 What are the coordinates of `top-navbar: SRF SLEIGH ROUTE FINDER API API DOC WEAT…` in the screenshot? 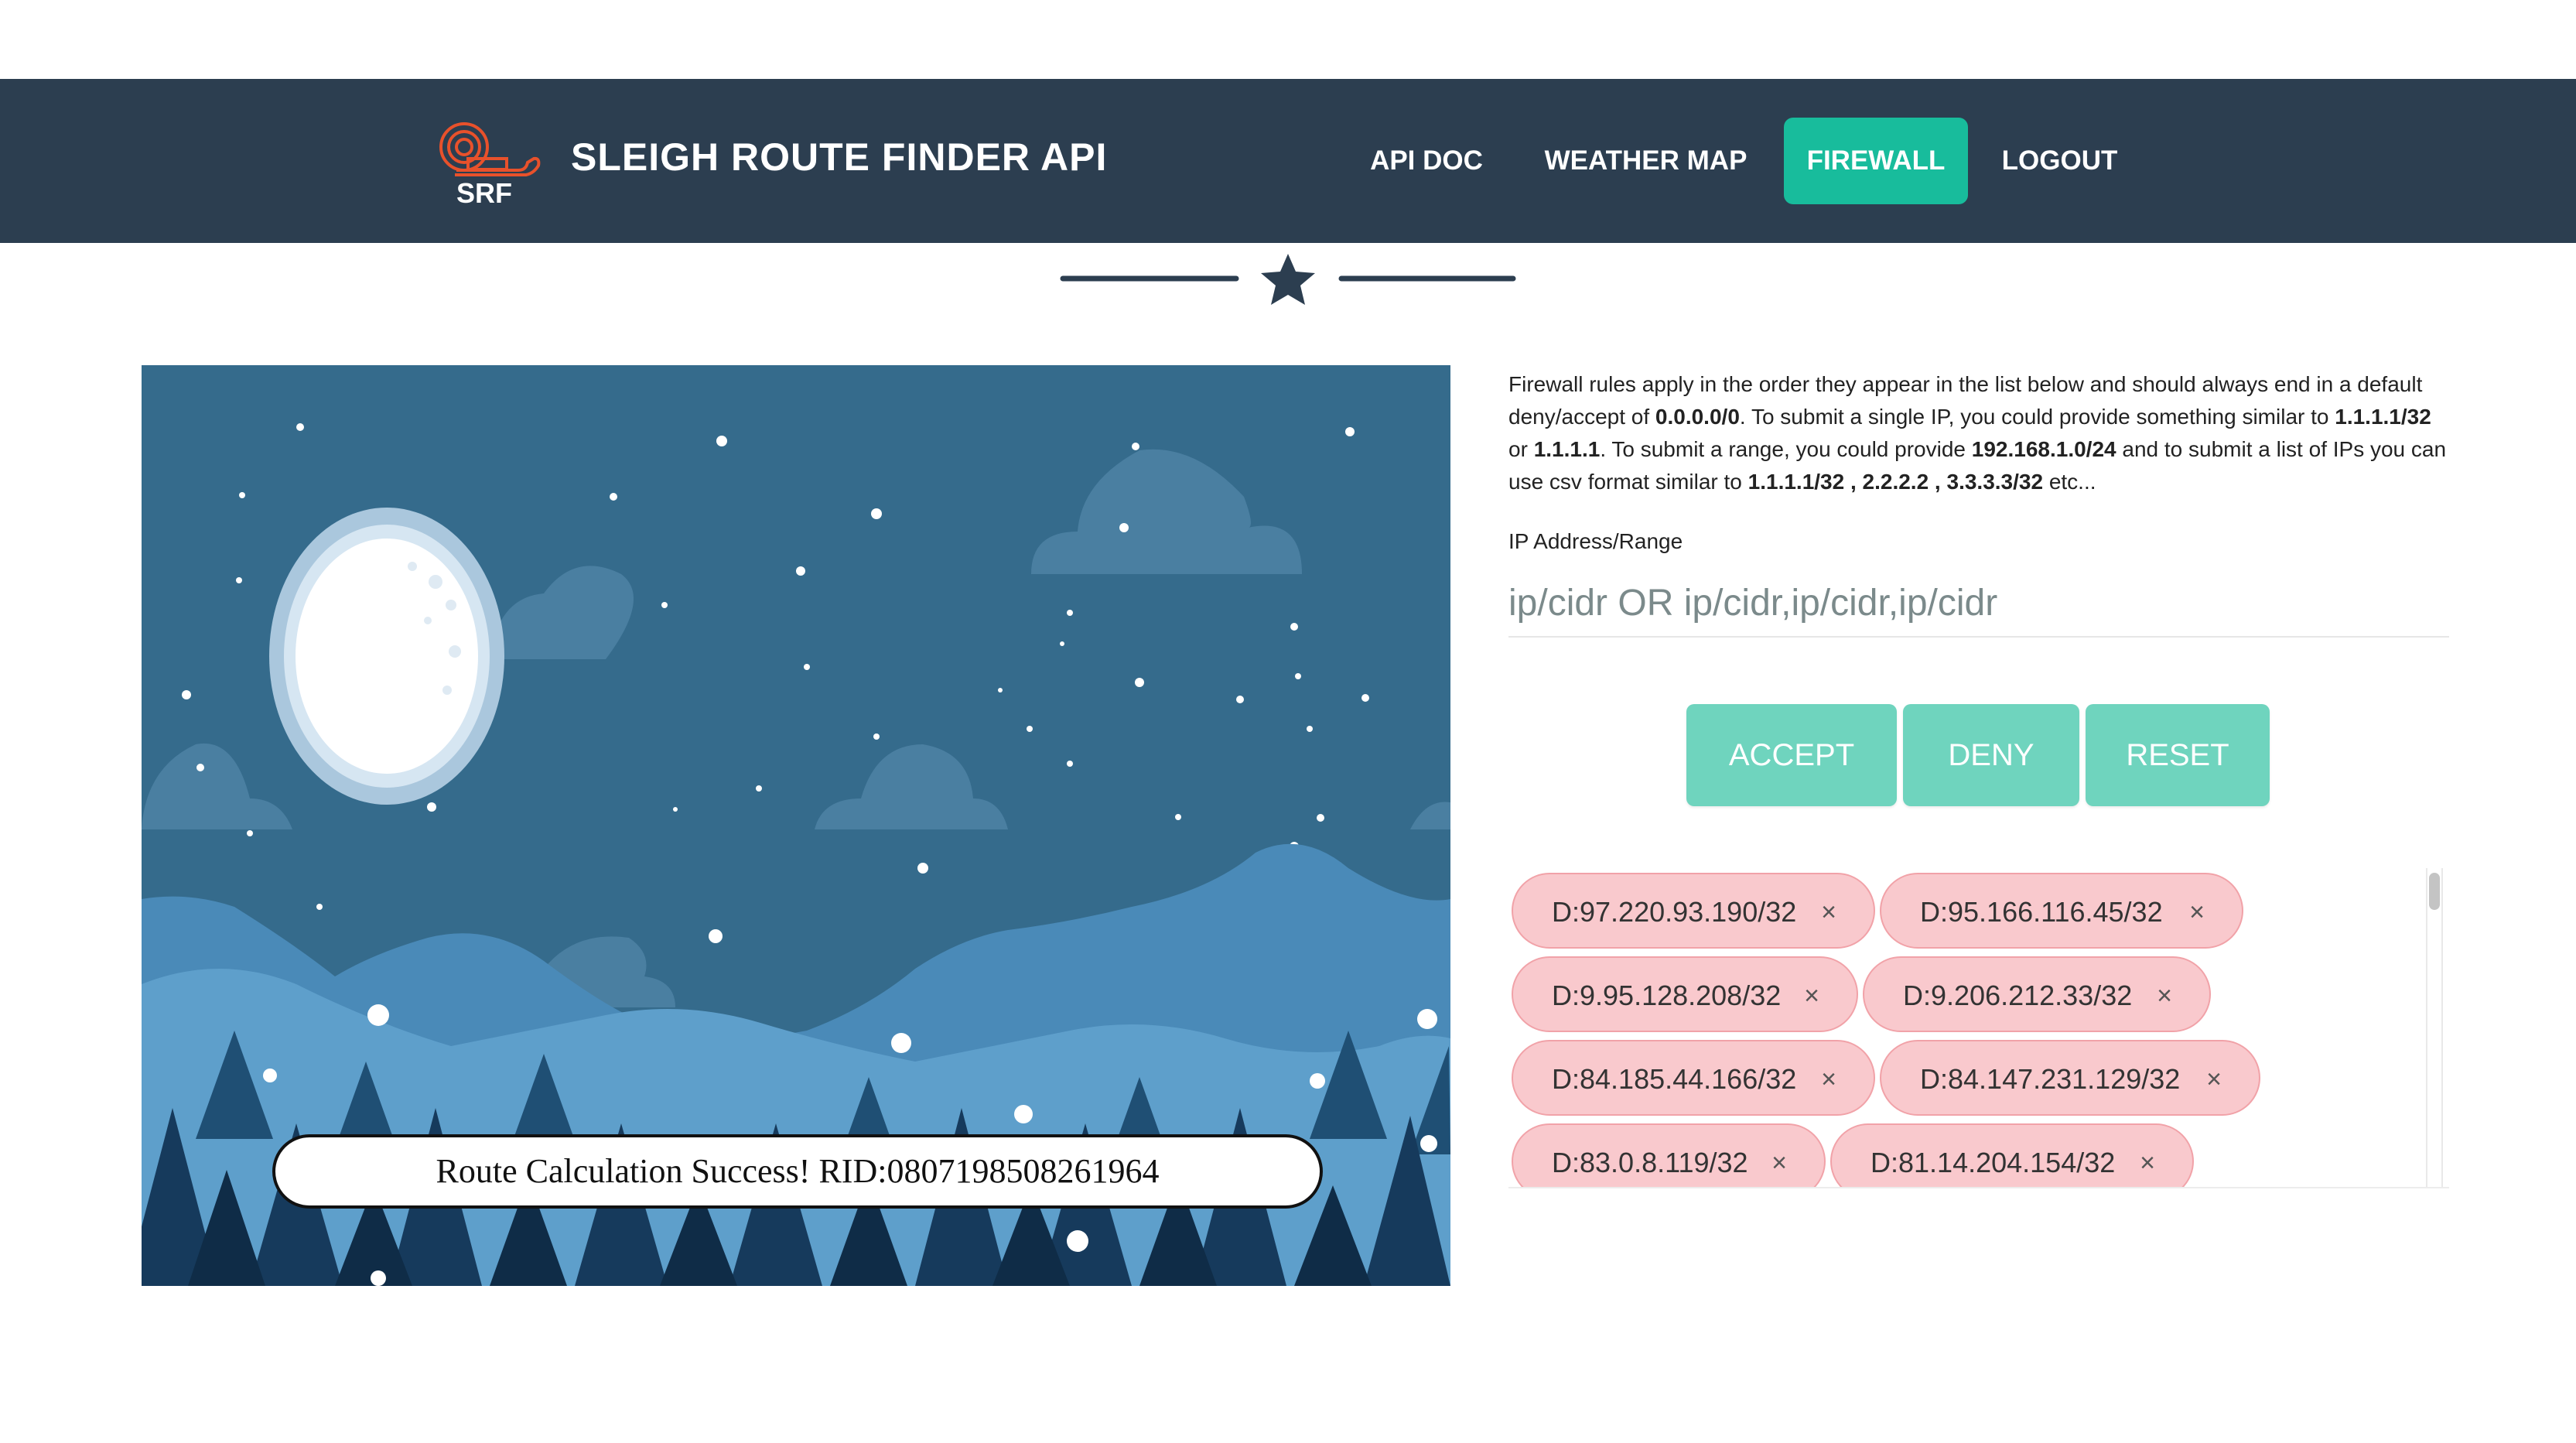 It's located at (1288, 161).